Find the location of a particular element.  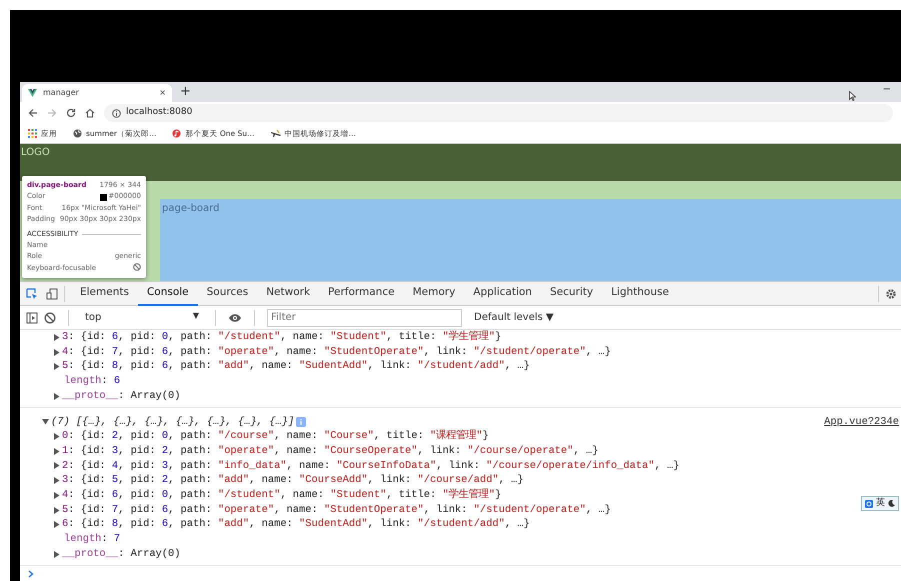

source-link: App.vue?234e is located at coordinates (862, 422).